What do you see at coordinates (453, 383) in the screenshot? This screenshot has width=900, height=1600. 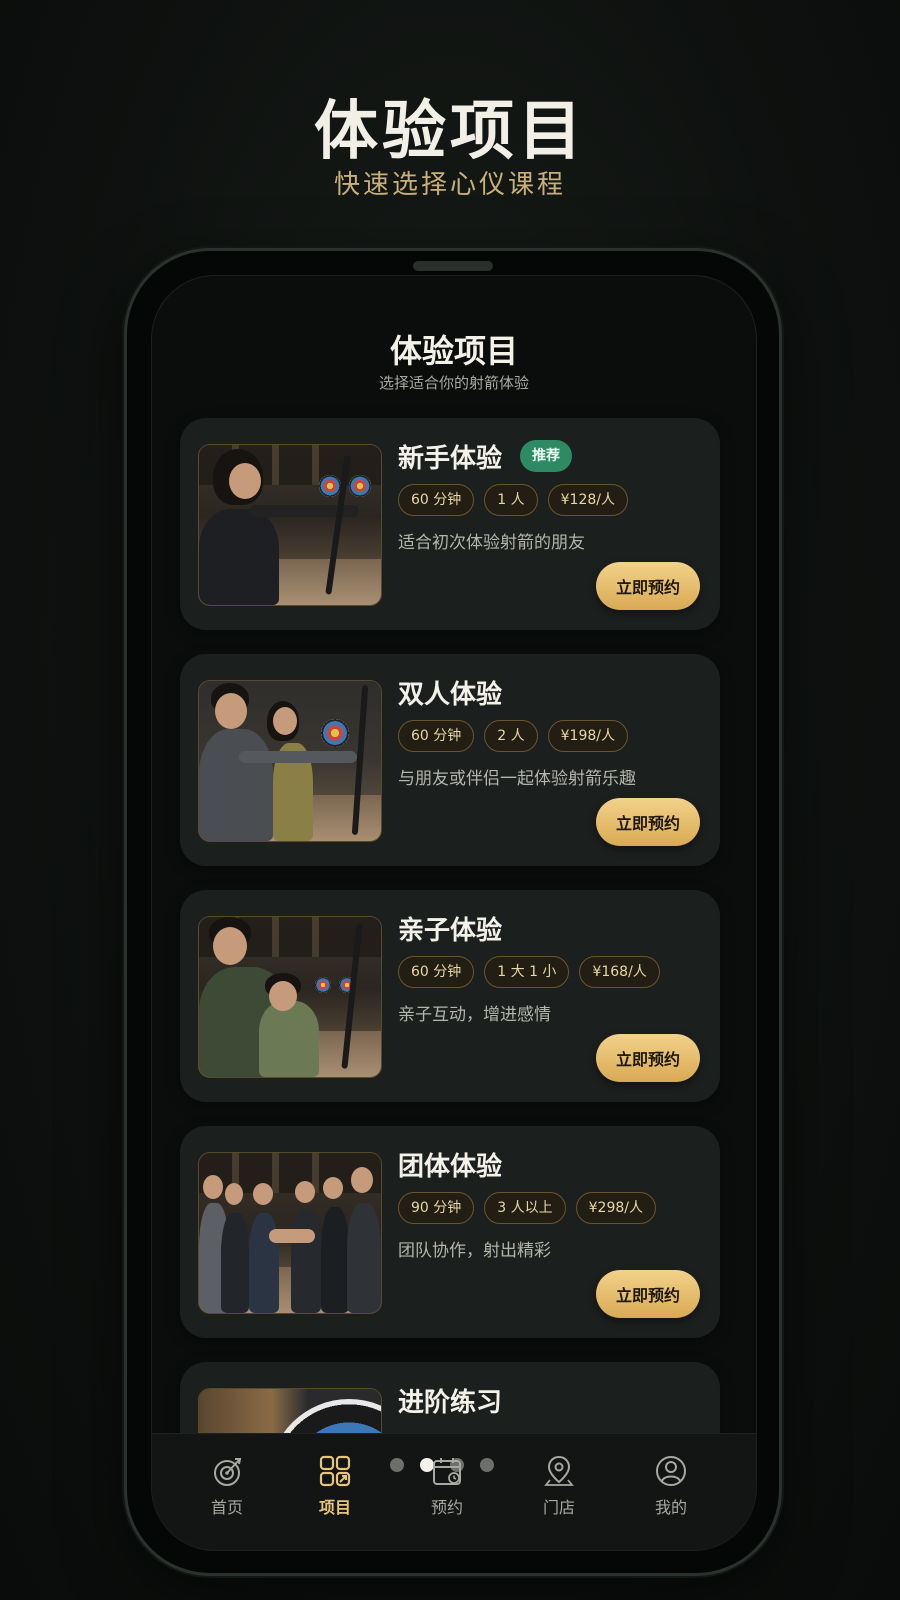 I see `page-subtitle: 选择适合你的射箭体验` at bounding box center [453, 383].